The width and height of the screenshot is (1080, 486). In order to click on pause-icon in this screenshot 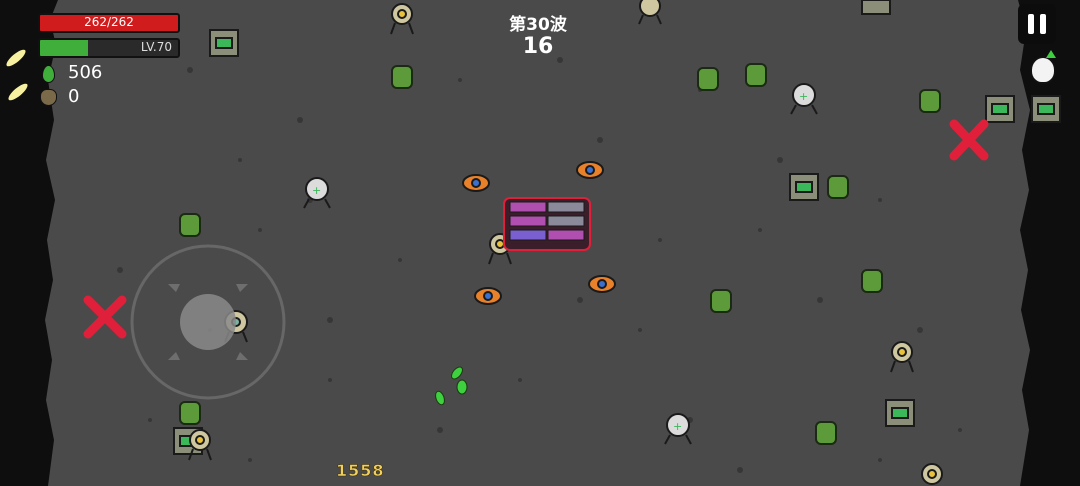, I will do `click(1031, 24)`.